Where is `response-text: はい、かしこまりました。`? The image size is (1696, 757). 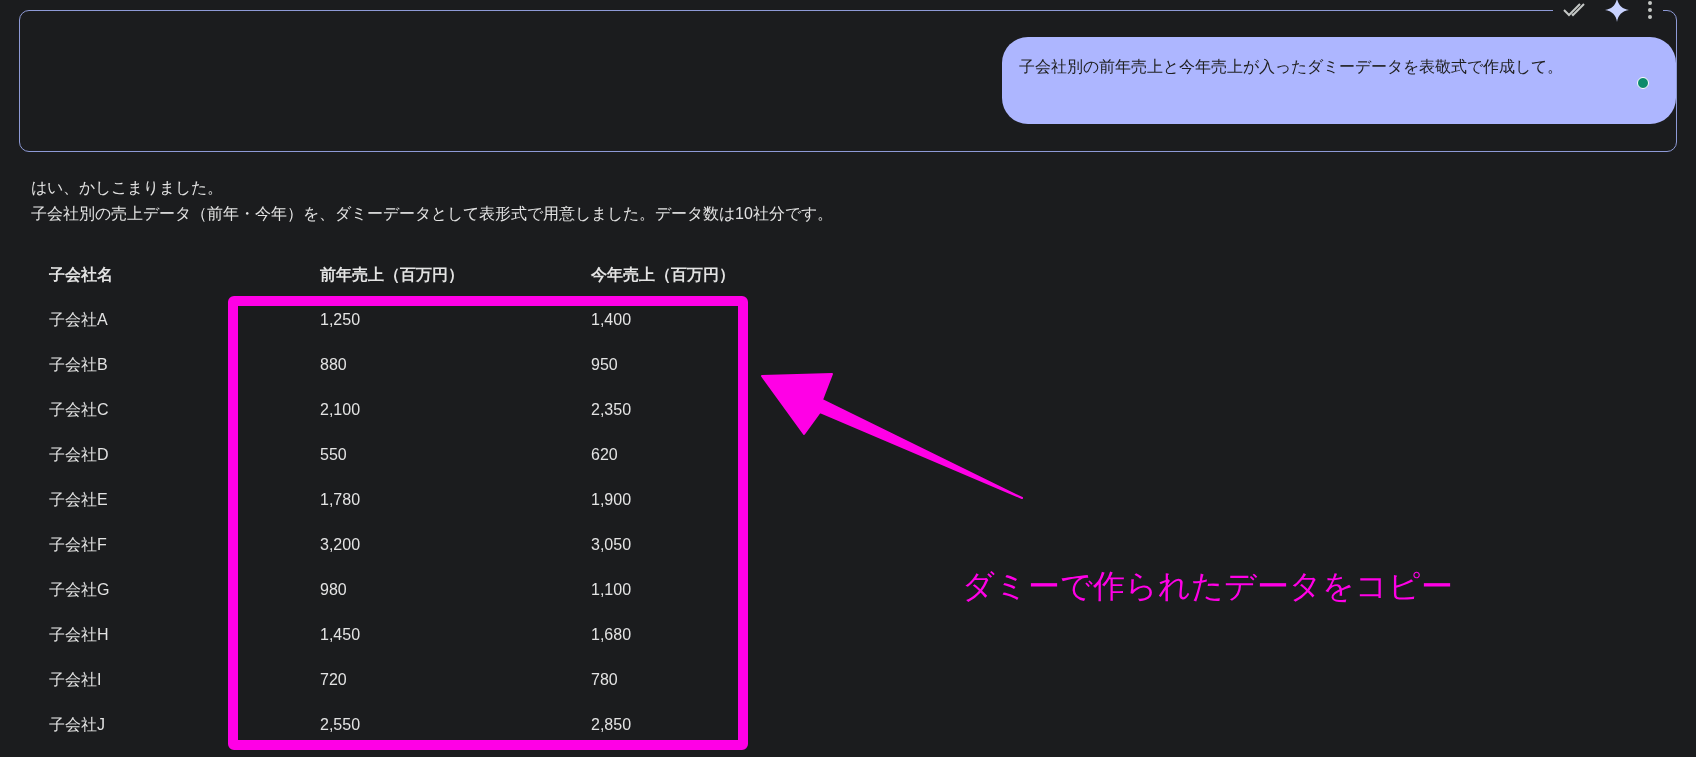 response-text: はい、かしこまりました。 is located at coordinates (127, 188).